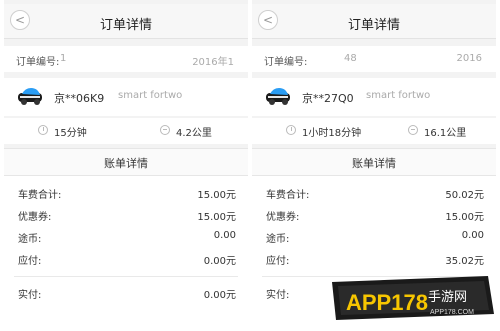  Describe the element at coordinates (126, 131) in the screenshot. I see `trip-stats-row: 15分钟 4.2公里` at that location.